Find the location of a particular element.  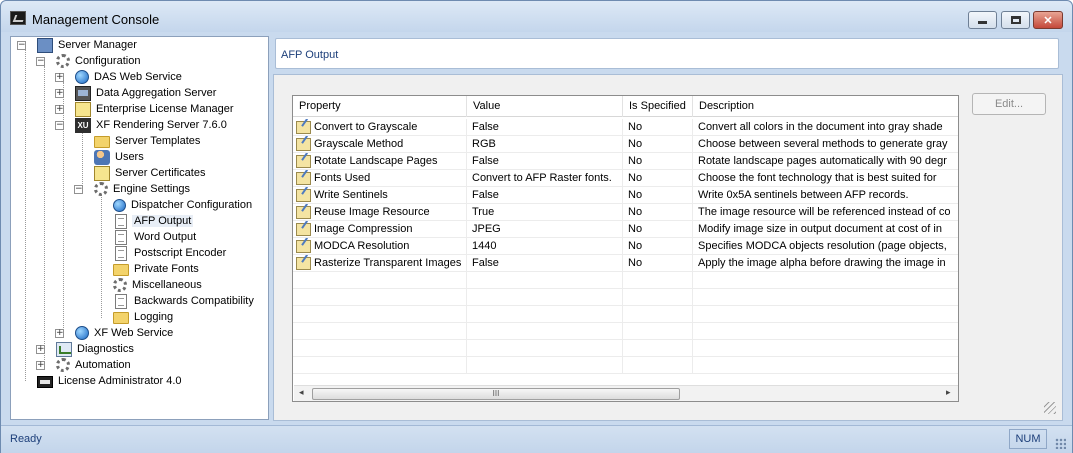

tree-item-postscript-encoder: Postscript Encoder is located at coordinates (160, 253).